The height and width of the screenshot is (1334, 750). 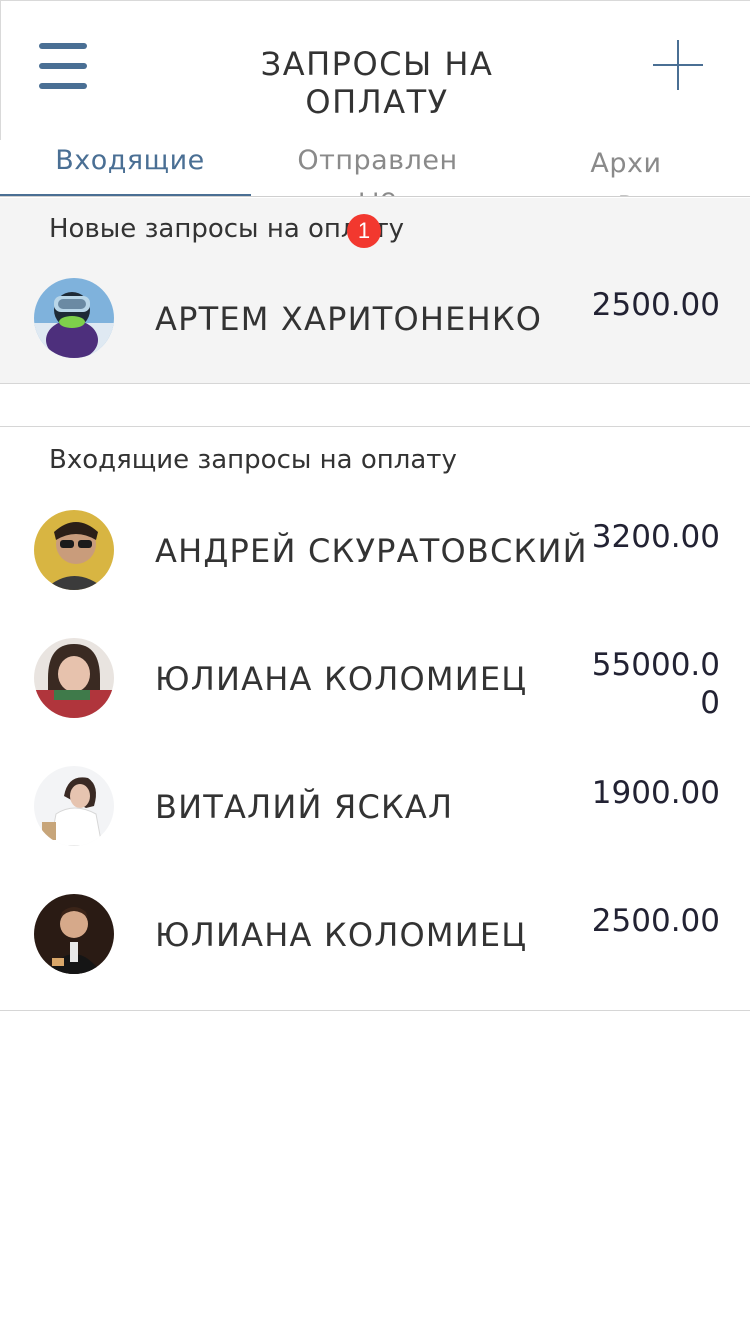 What do you see at coordinates (130, 160) in the screenshot?
I see `tab-incoming-label: Входящие` at bounding box center [130, 160].